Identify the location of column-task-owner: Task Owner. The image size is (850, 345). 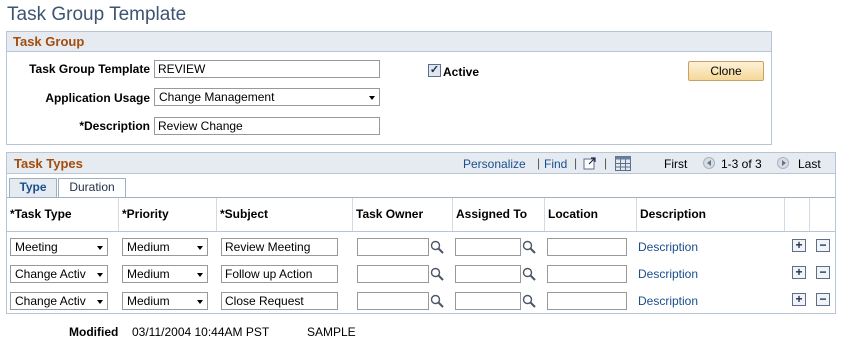
(403, 214).